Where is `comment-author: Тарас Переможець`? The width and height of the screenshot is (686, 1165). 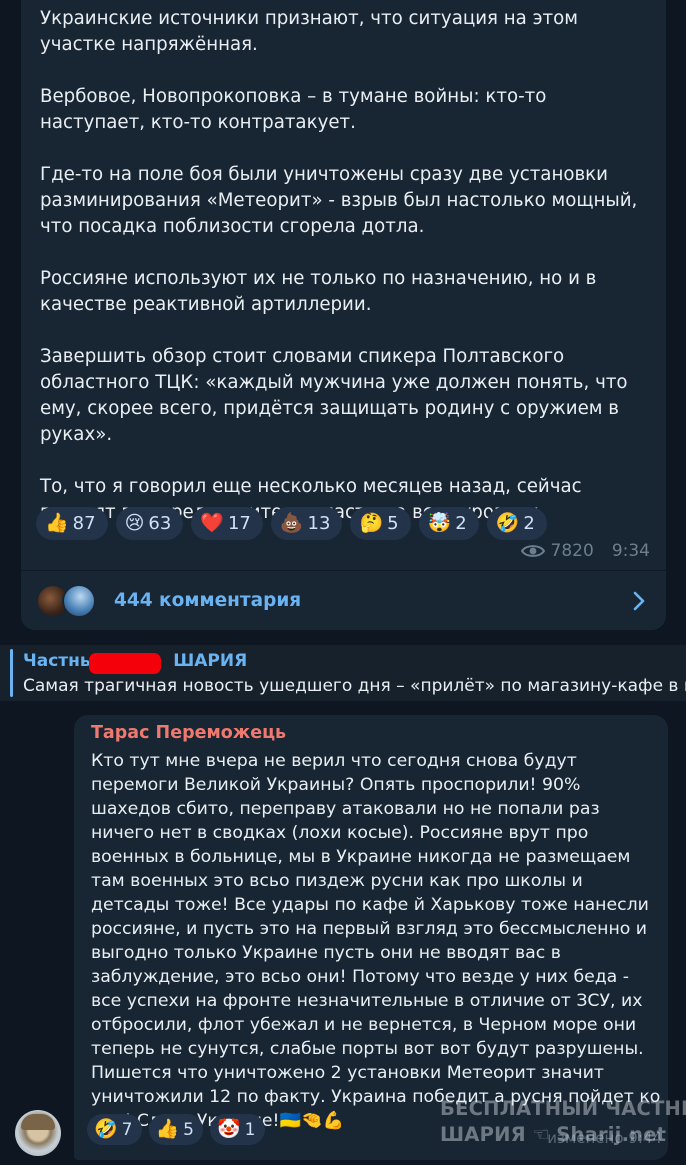
comment-author: Тарас Переможець is located at coordinates (188, 733).